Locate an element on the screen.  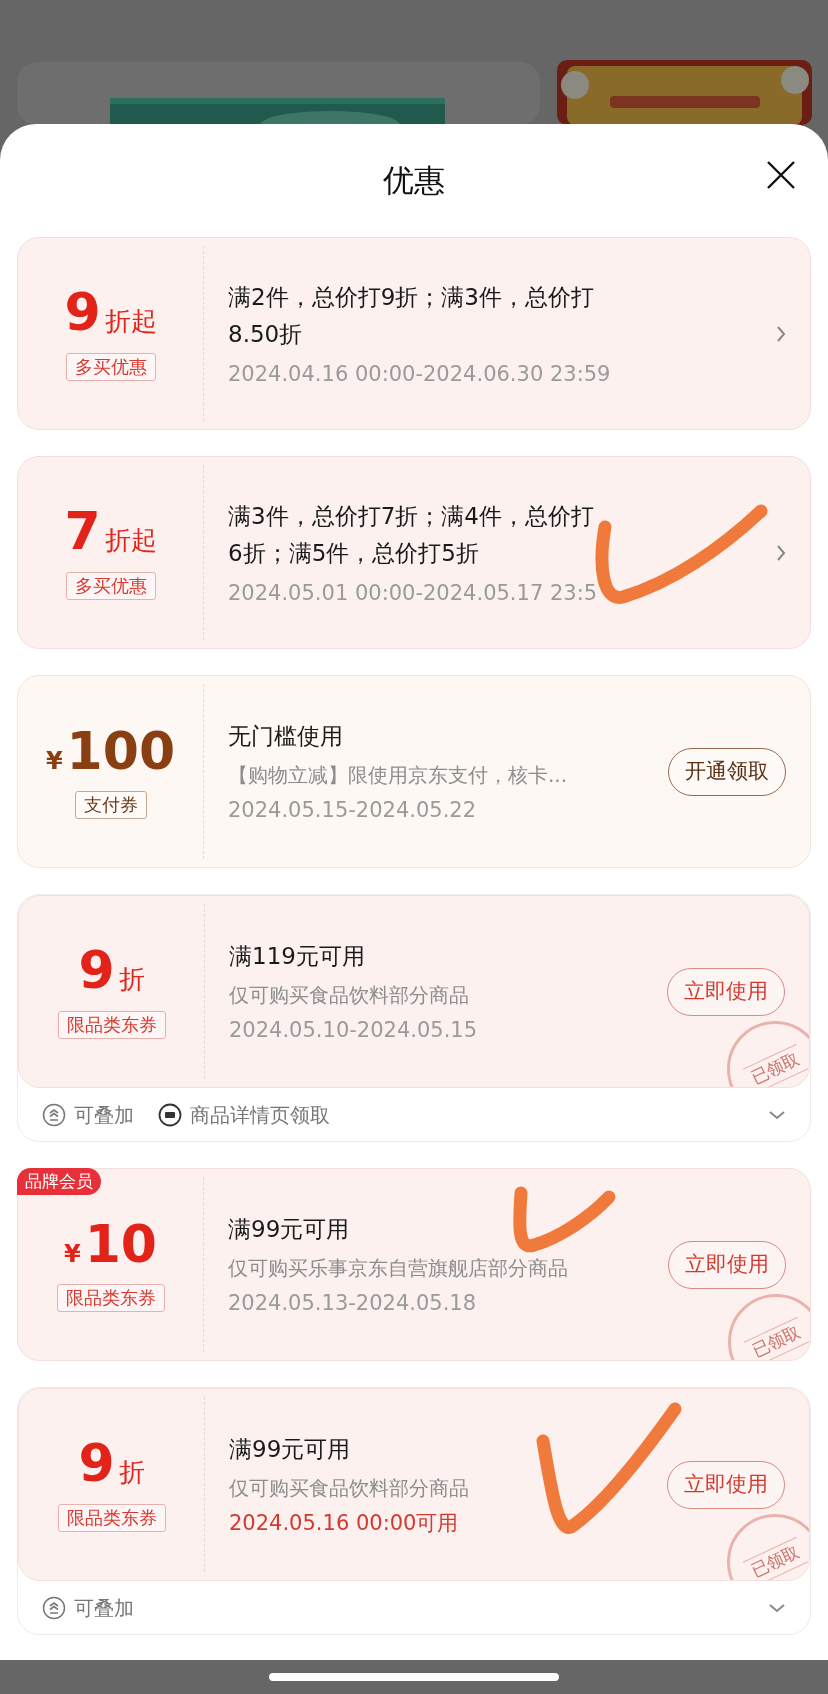
amount-value: 10 is located at coordinates (121, 1243).